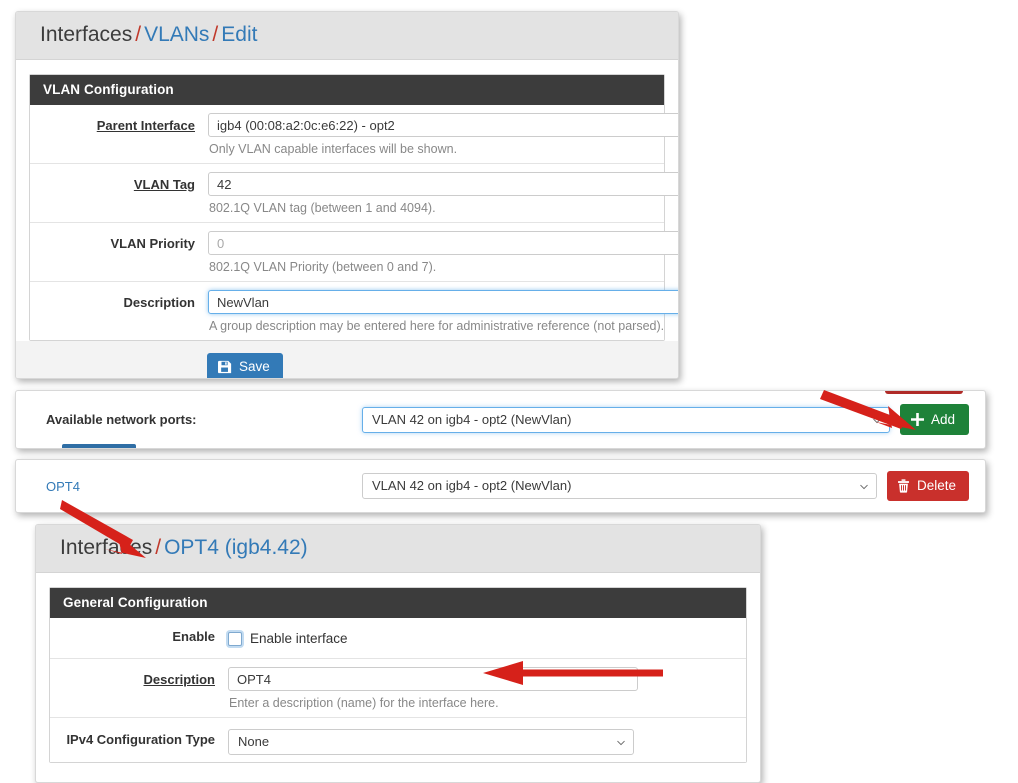  What do you see at coordinates (254, 742) in the screenshot?
I see `ipv4-config-type-value: None` at bounding box center [254, 742].